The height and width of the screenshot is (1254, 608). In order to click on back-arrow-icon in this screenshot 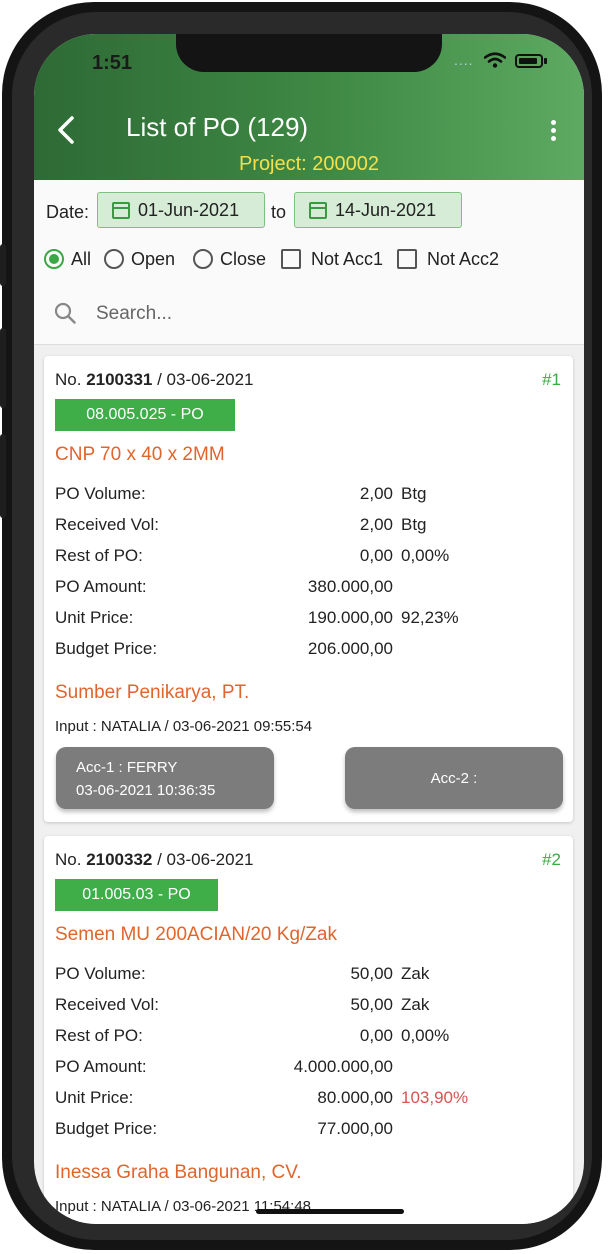, I will do `click(65, 130)`.